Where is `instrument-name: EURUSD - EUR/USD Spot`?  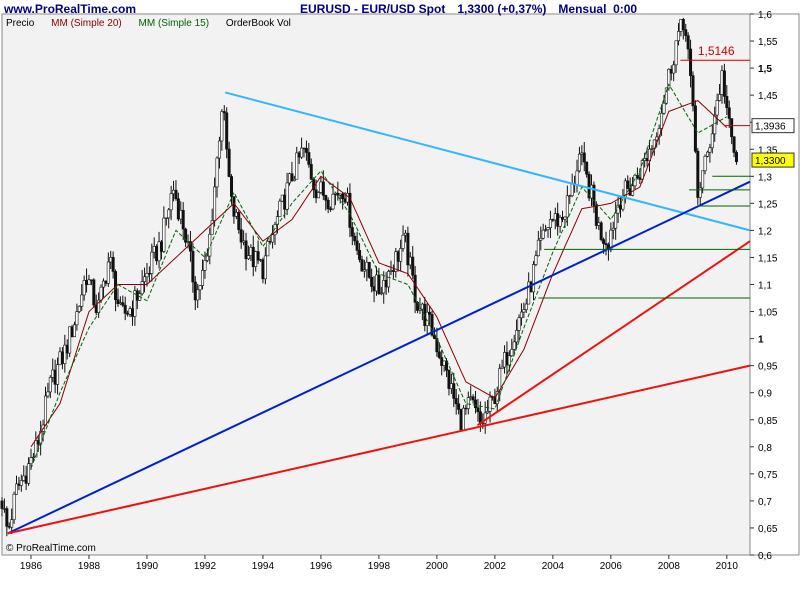
instrument-name: EURUSD - EUR/USD Spot is located at coordinates (373, 9).